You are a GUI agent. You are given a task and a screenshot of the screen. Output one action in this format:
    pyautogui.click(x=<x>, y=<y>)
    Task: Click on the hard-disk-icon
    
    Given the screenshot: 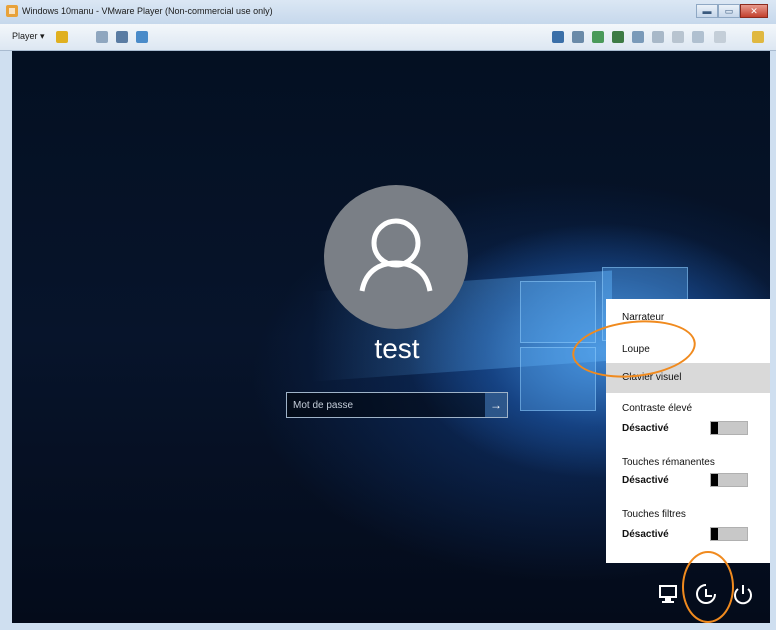 What is the action you would take?
    pyautogui.click(x=578, y=37)
    